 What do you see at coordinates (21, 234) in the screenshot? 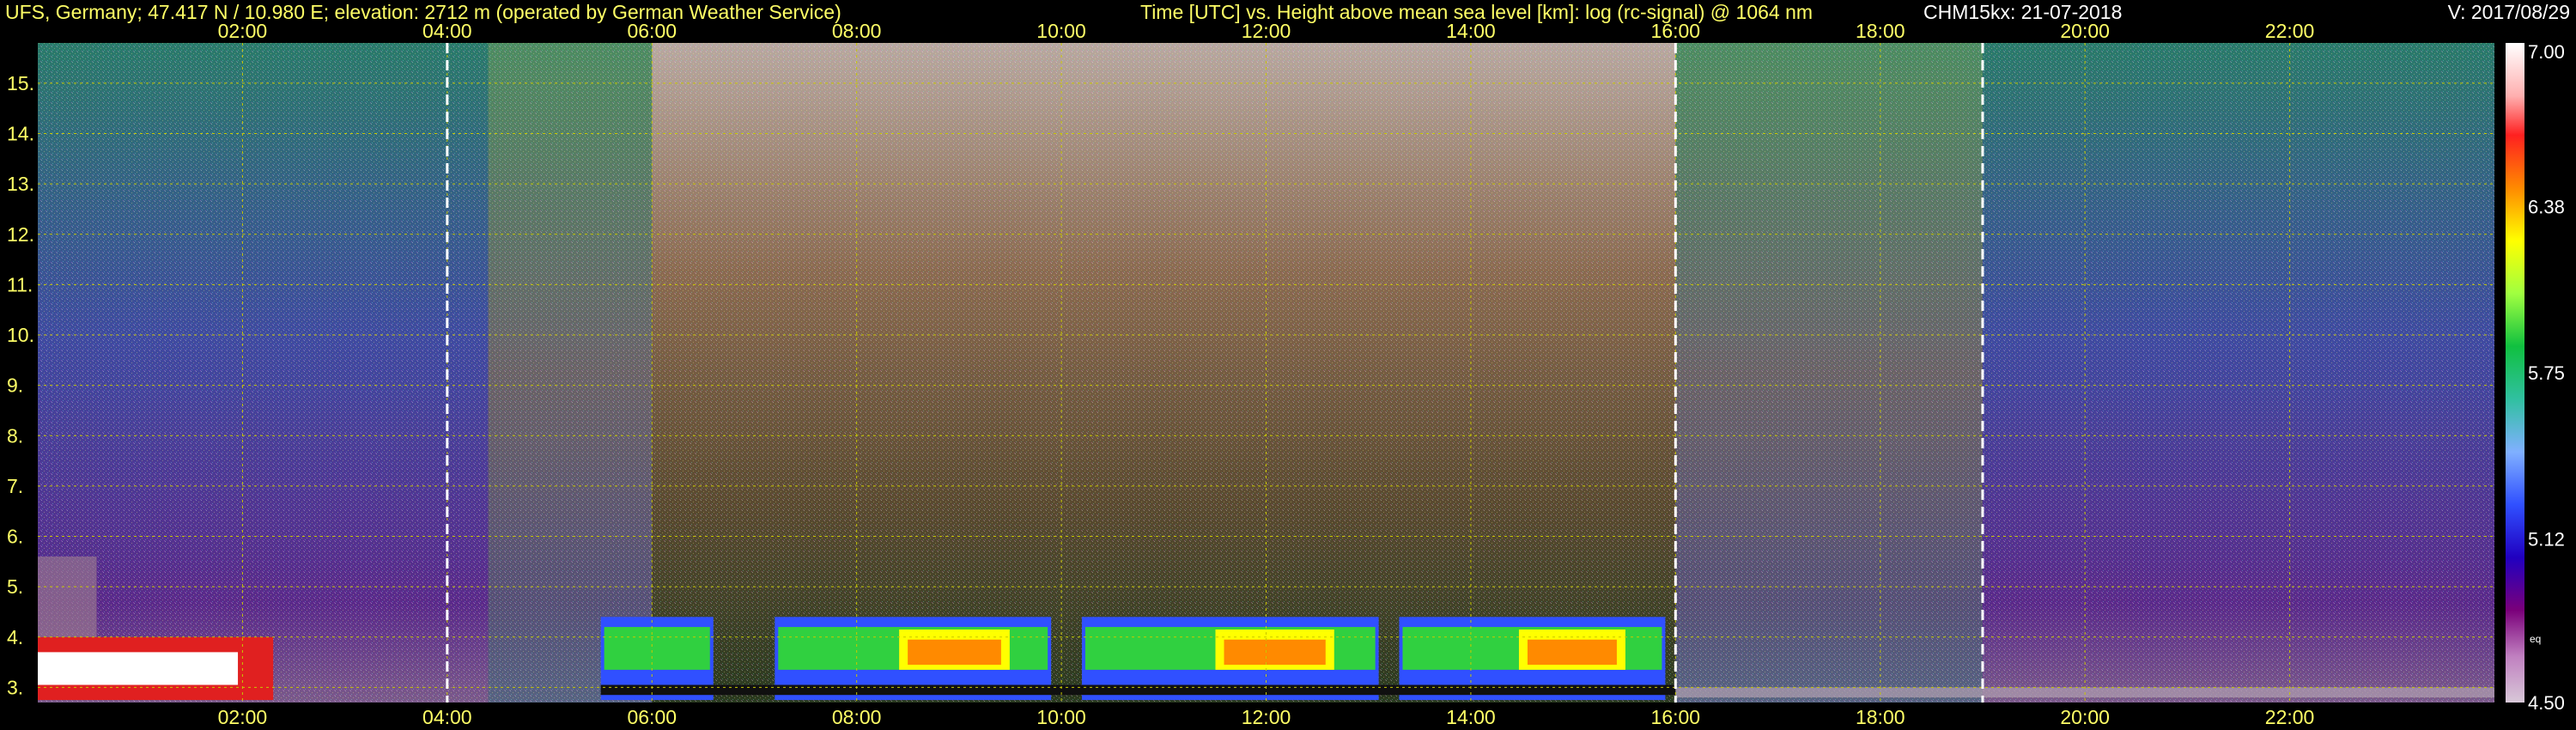
I see `y-tick-label: 12.` at bounding box center [21, 234].